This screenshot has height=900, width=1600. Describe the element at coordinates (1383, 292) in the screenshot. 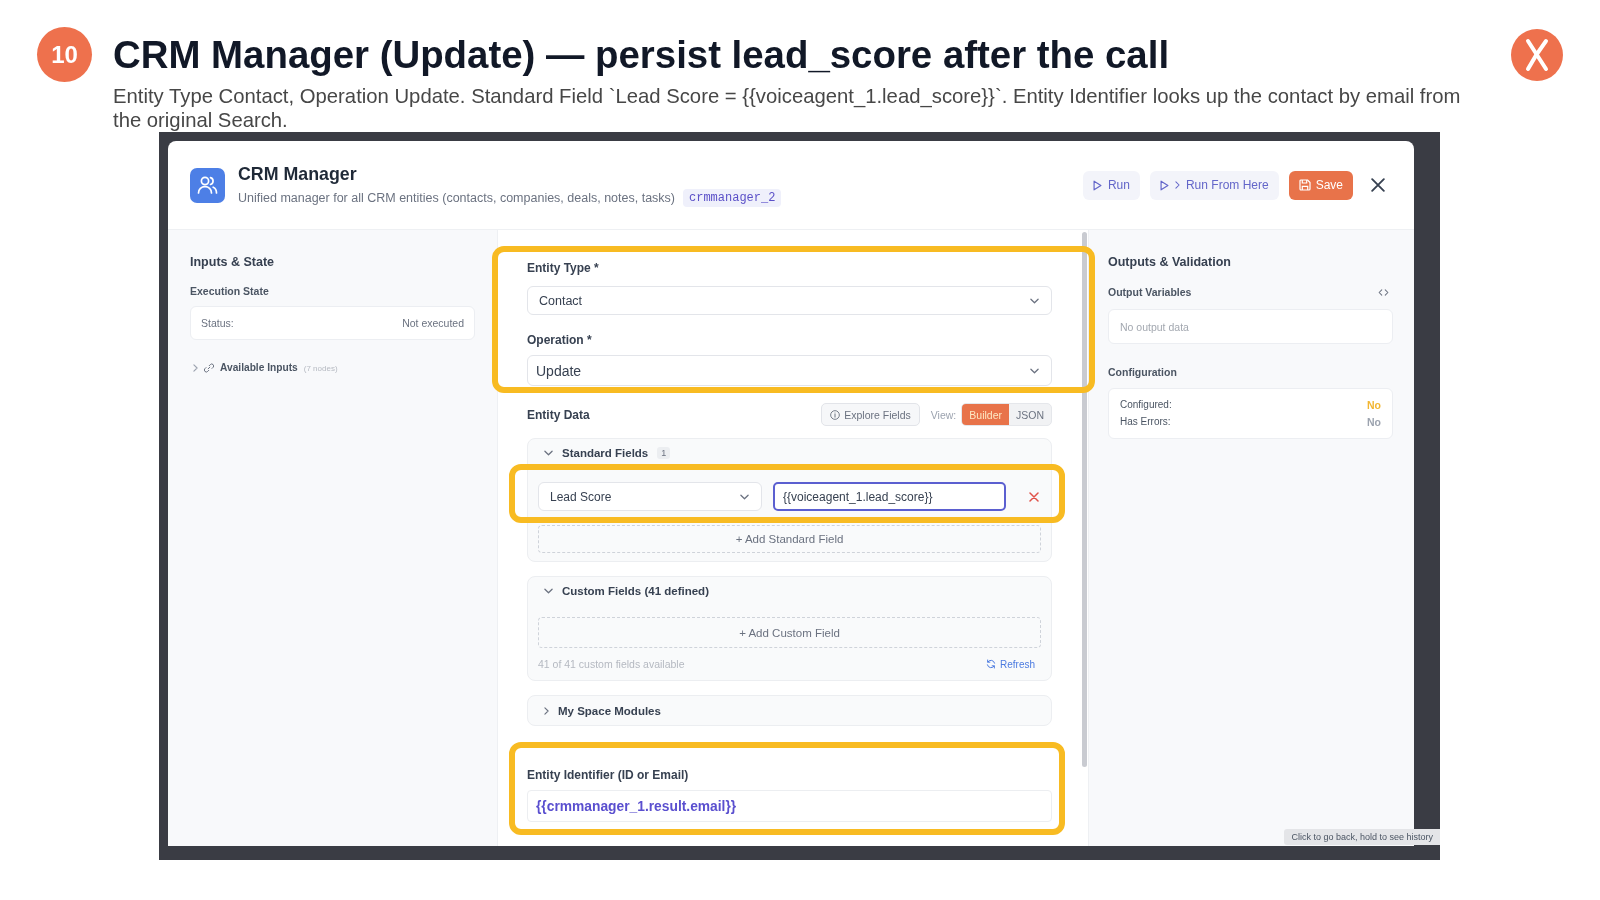

I see `code-icon` at that location.